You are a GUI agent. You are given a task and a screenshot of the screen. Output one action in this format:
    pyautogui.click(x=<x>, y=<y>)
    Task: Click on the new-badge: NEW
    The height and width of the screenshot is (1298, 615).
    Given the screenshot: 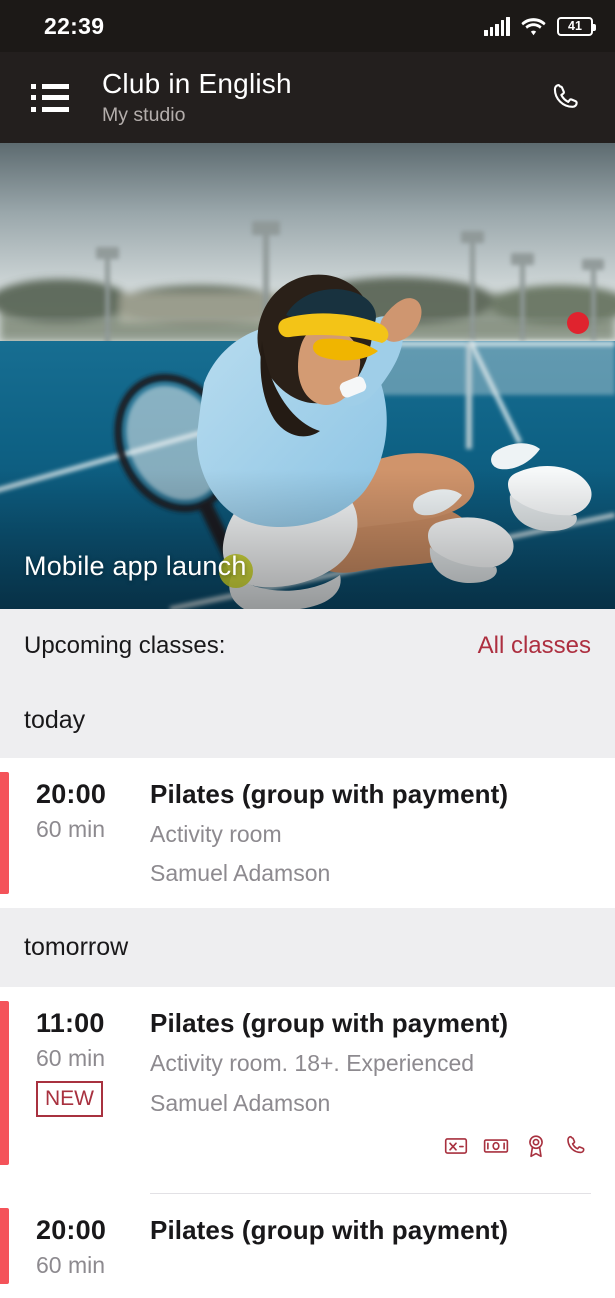 What is the action you would take?
    pyautogui.click(x=69, y=1099)
    